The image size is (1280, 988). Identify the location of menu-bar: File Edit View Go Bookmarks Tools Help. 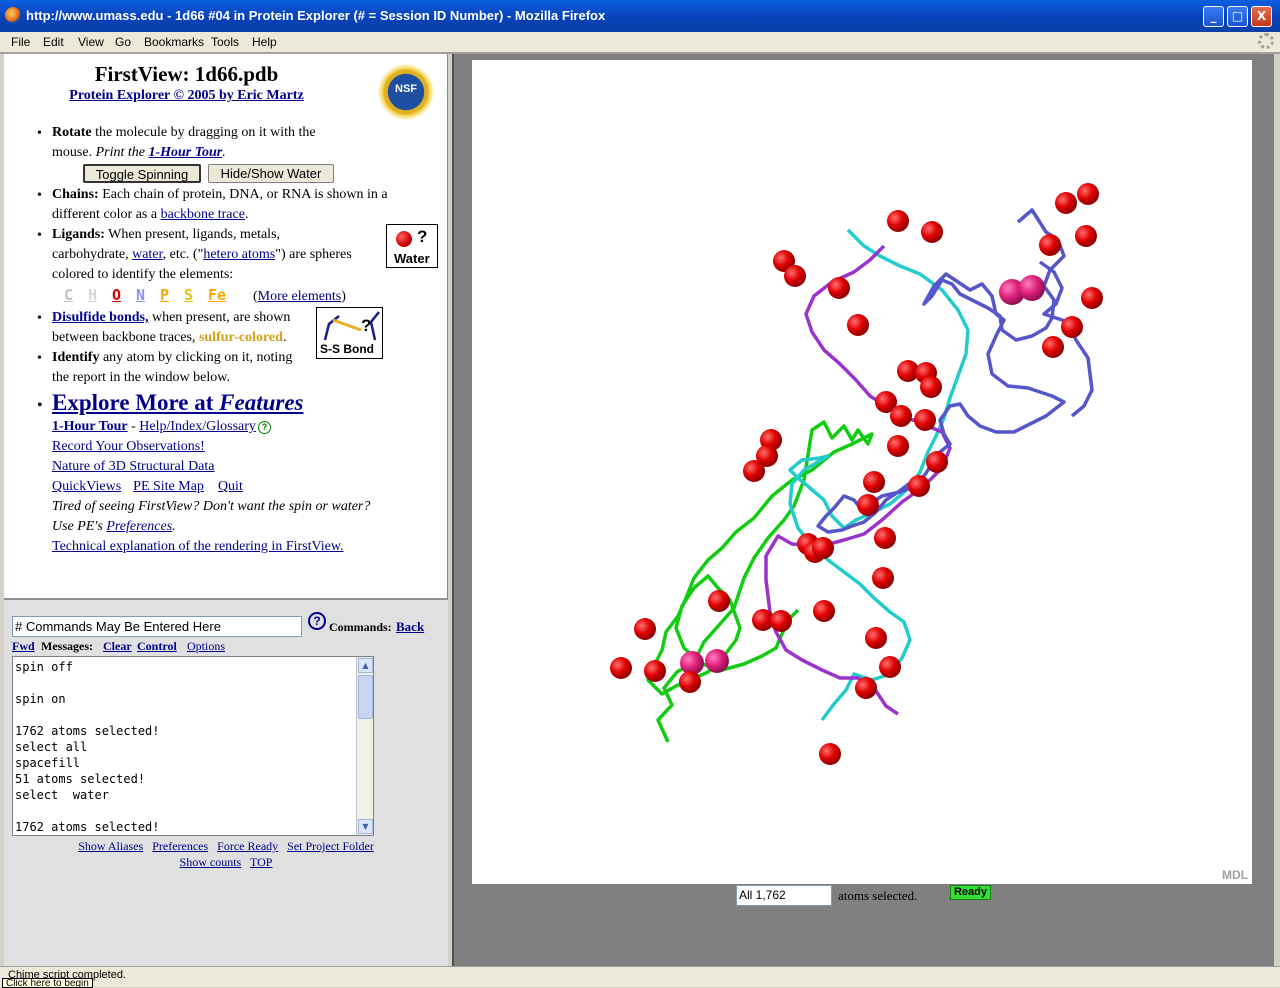
(640, 42).